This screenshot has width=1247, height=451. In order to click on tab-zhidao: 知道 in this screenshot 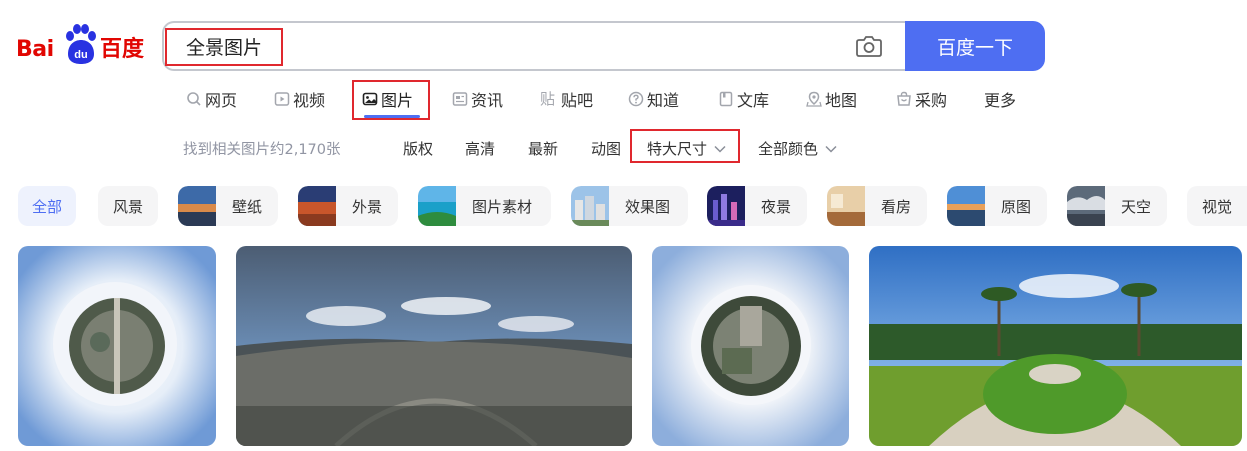, I will do `click(653, 99)`.